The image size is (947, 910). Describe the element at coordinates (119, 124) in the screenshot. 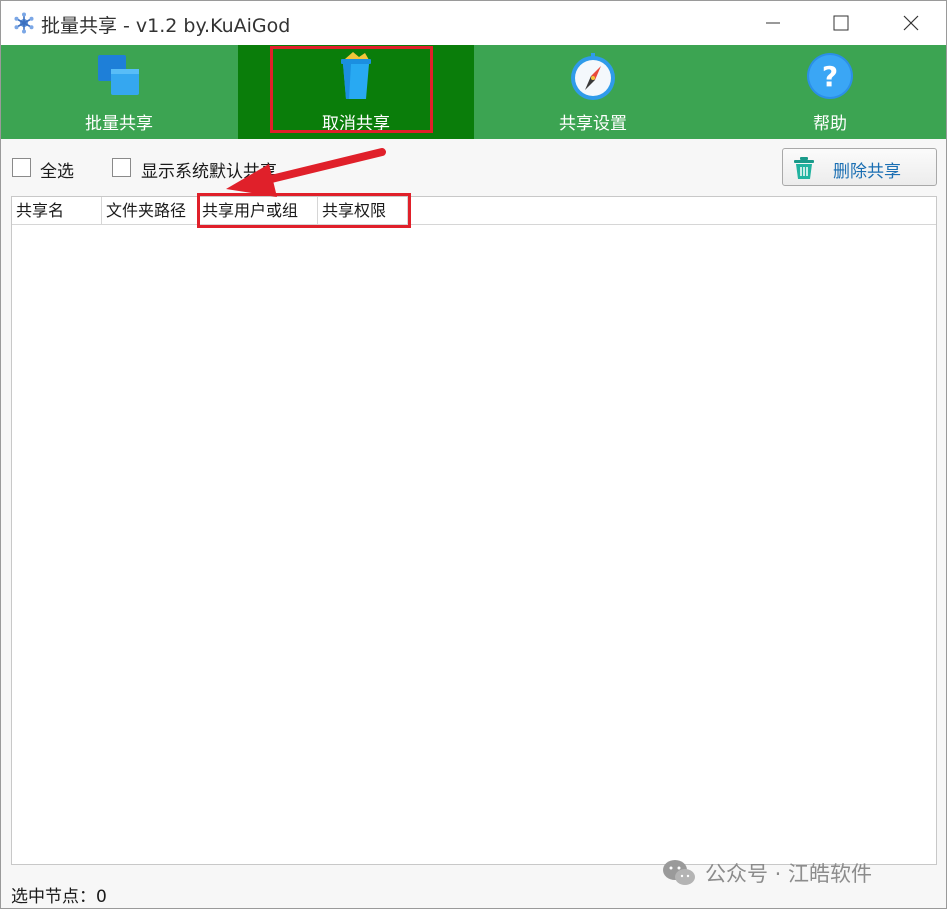

I see `toolbar-label-batch-share: 批量共享` at that location.